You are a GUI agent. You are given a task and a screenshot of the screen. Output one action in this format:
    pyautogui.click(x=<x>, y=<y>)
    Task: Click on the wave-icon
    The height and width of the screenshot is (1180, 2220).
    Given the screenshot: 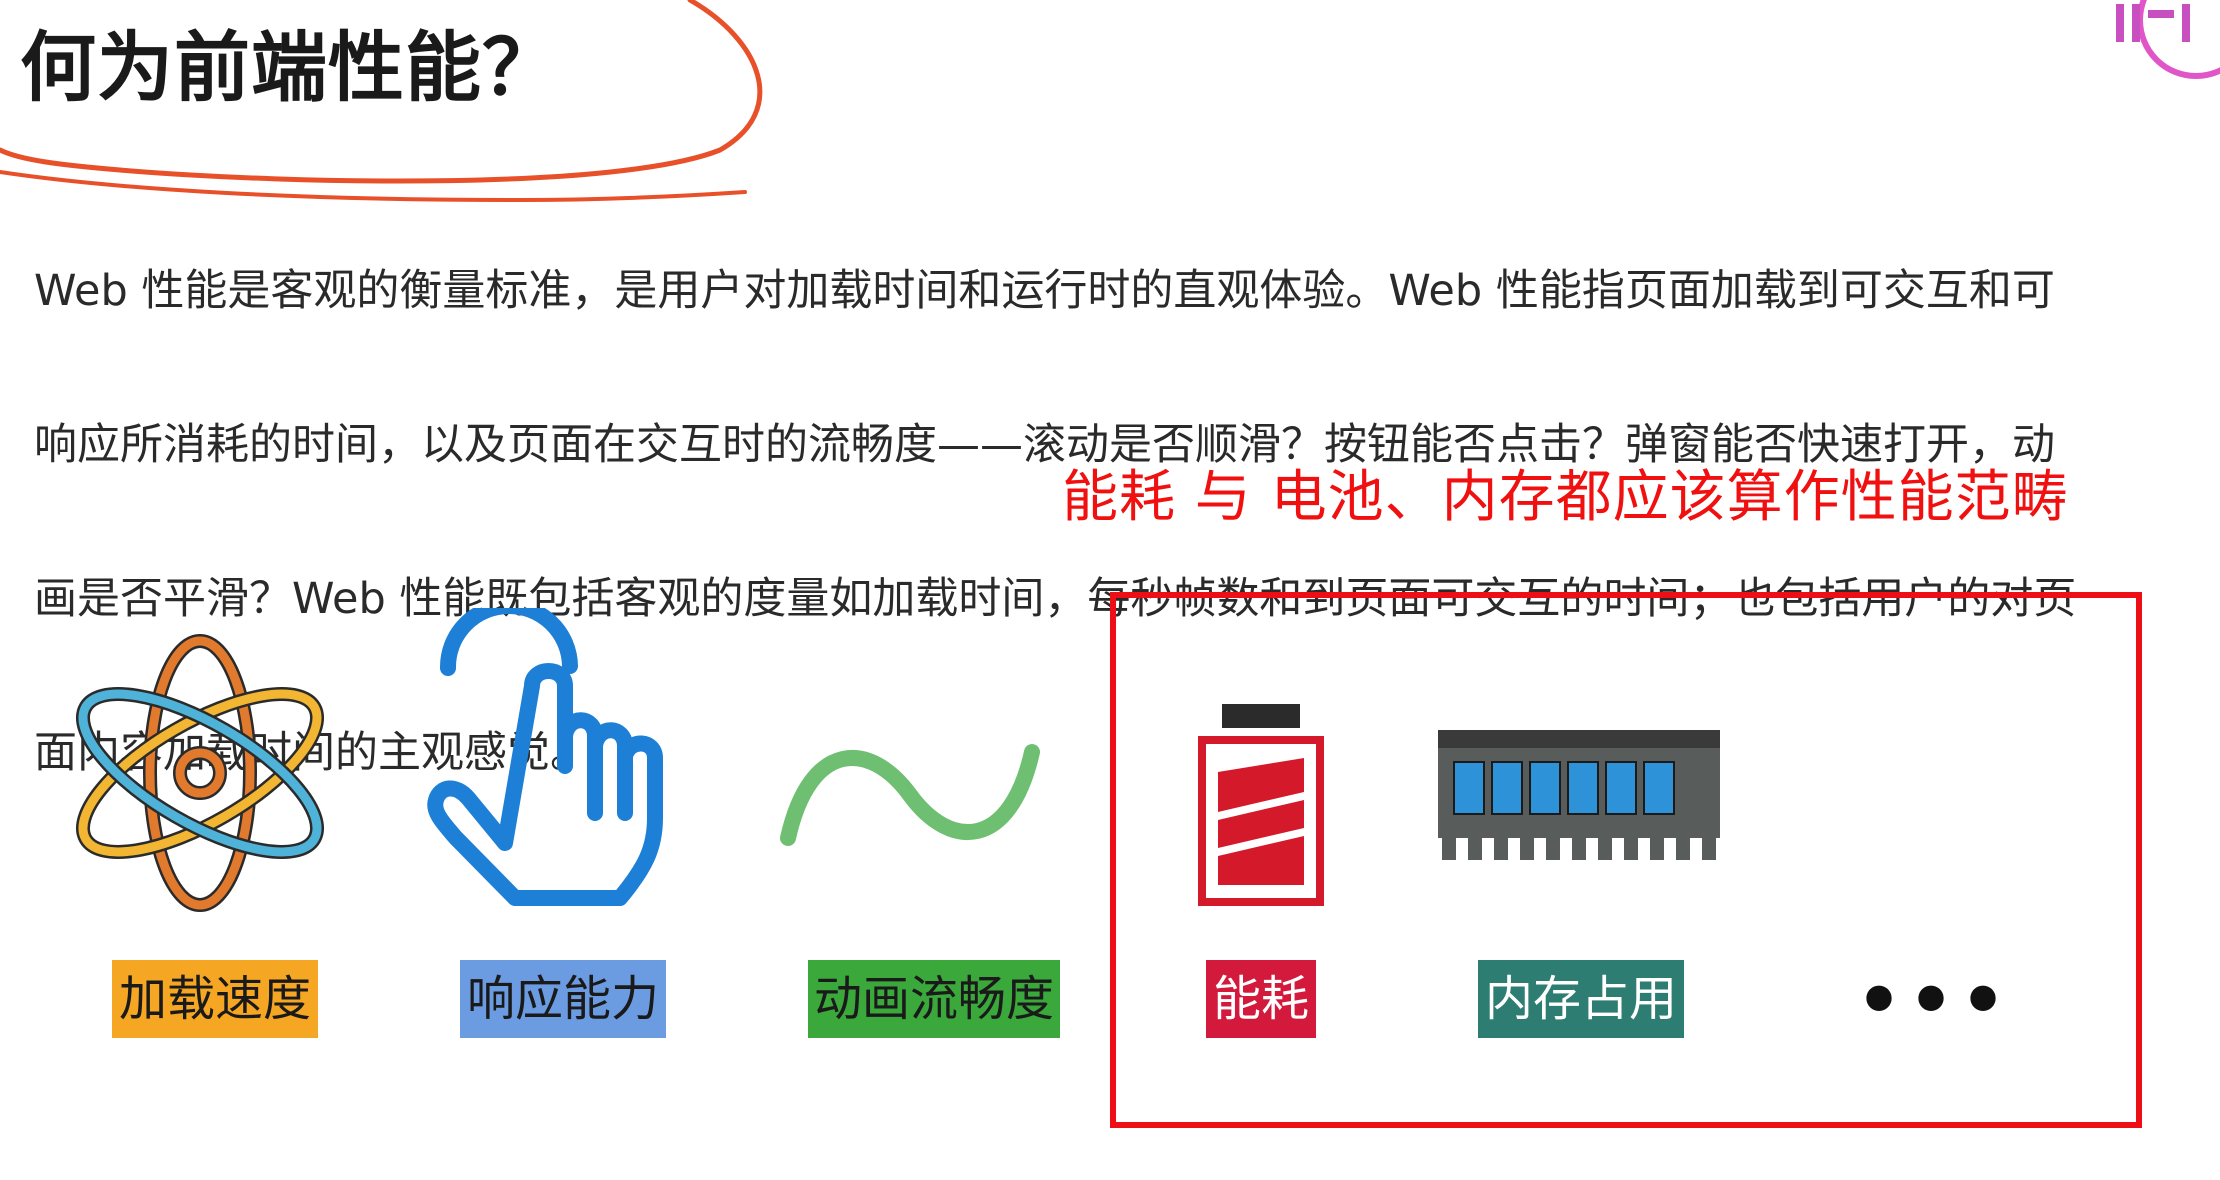 What is the action you would take?
    pyautogui.click(x=910, y=795)
    